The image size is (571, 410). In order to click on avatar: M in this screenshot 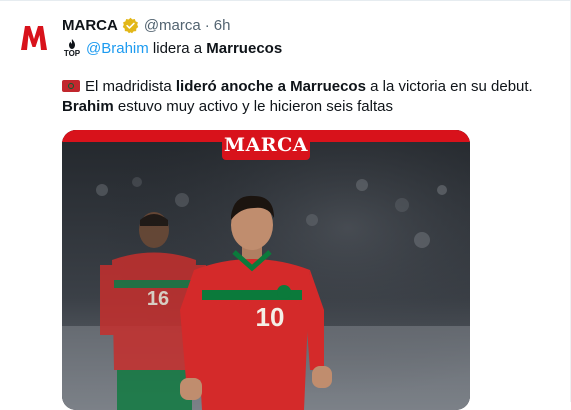, I will do `click(34, 38)`.